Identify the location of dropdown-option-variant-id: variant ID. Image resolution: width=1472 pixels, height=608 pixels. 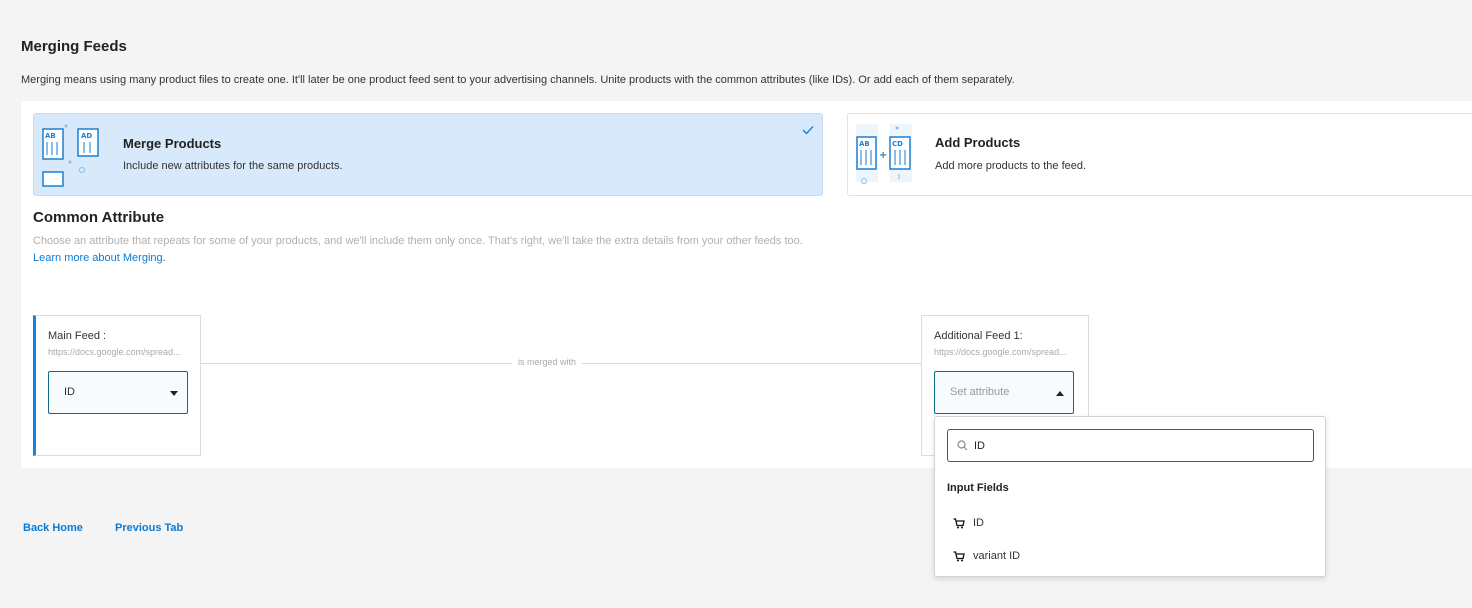
(1130, 556).